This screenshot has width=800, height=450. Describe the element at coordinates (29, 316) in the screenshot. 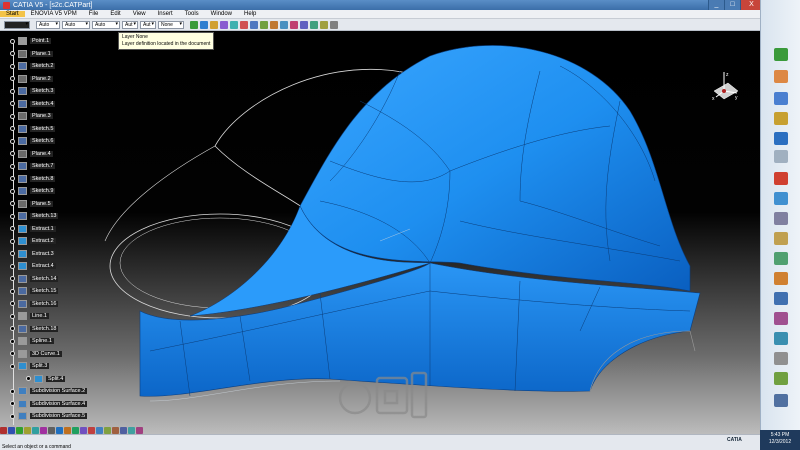

I see `tree-item: Line.1` at that location.